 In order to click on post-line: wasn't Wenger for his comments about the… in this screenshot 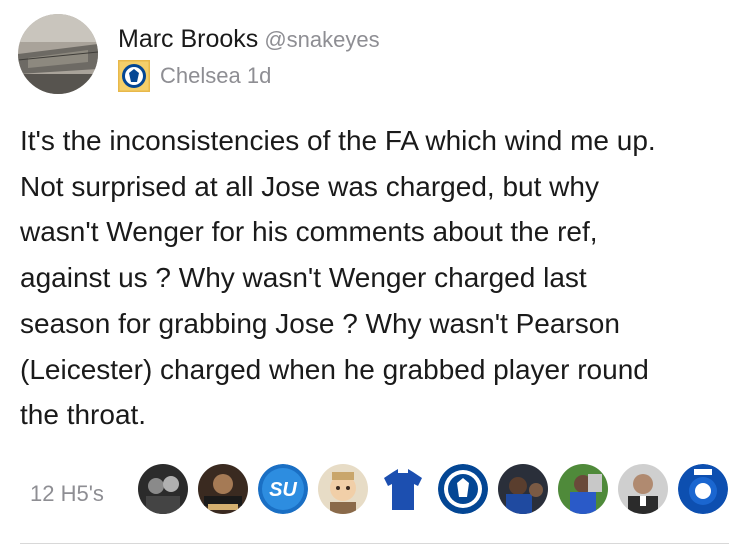, I will do `click(309, 232)`.